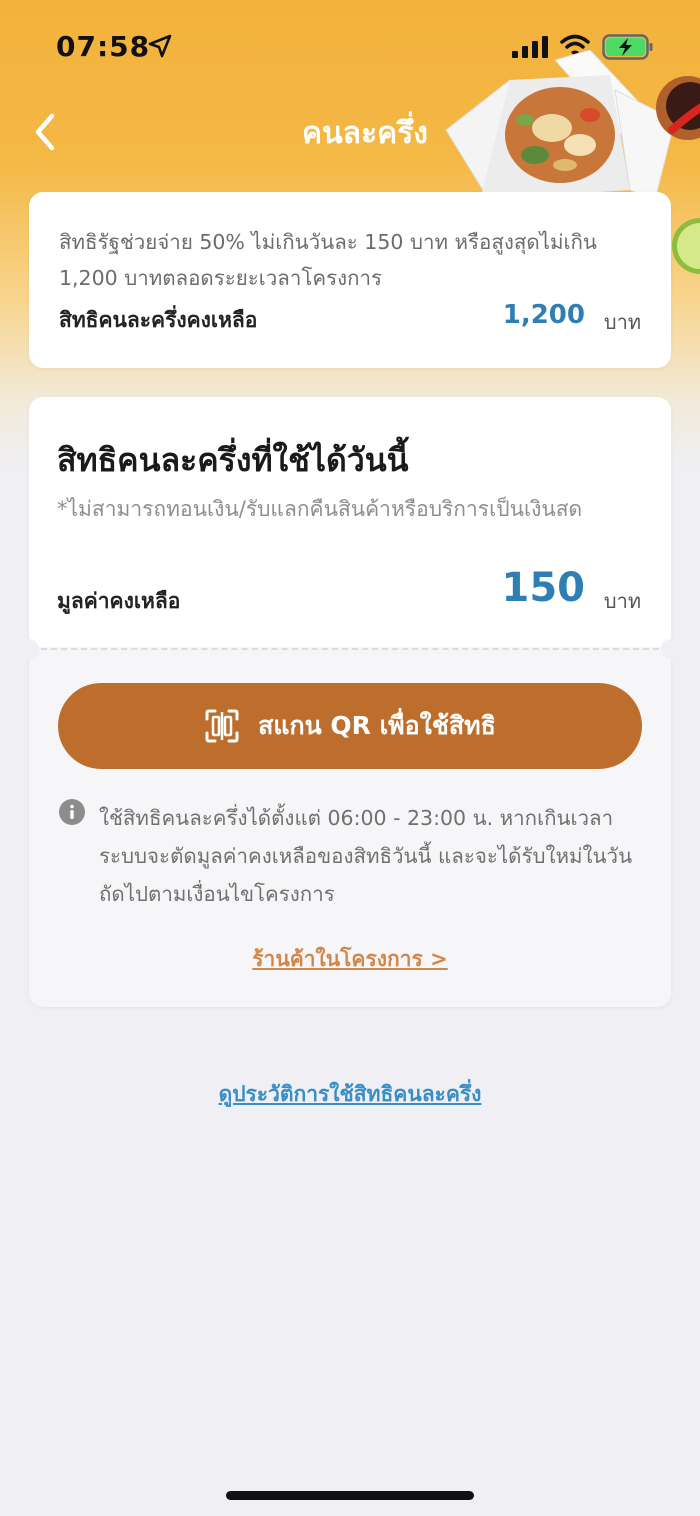  What do you see at coordinates (72, 812) in the screenshot?
I see `info-icon` at bounding box center [72, 812].